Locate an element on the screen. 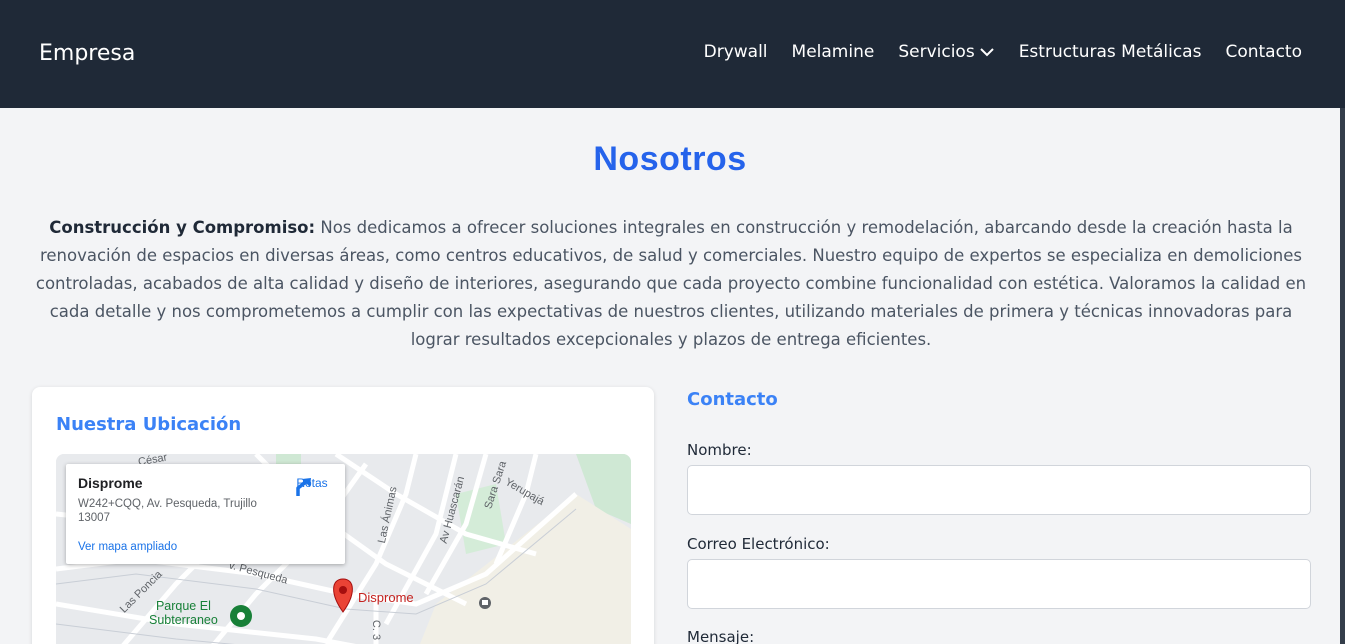 This screenshot has width=1345, height=644. chevron-down-icon is located at coordinates (986, 52).